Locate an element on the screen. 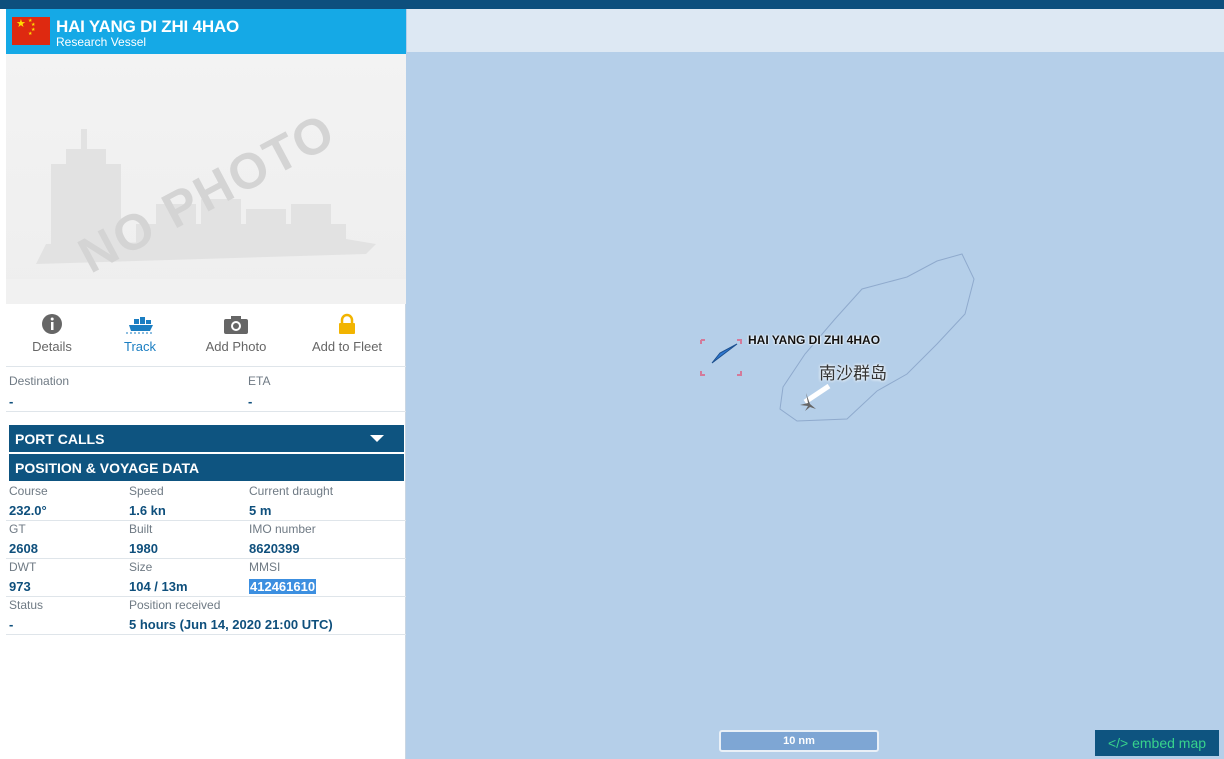 Image resolution: width=1224 pixels, height=759 pixels. mmsi-value: 412461610 is located at coordinates (283, 586).